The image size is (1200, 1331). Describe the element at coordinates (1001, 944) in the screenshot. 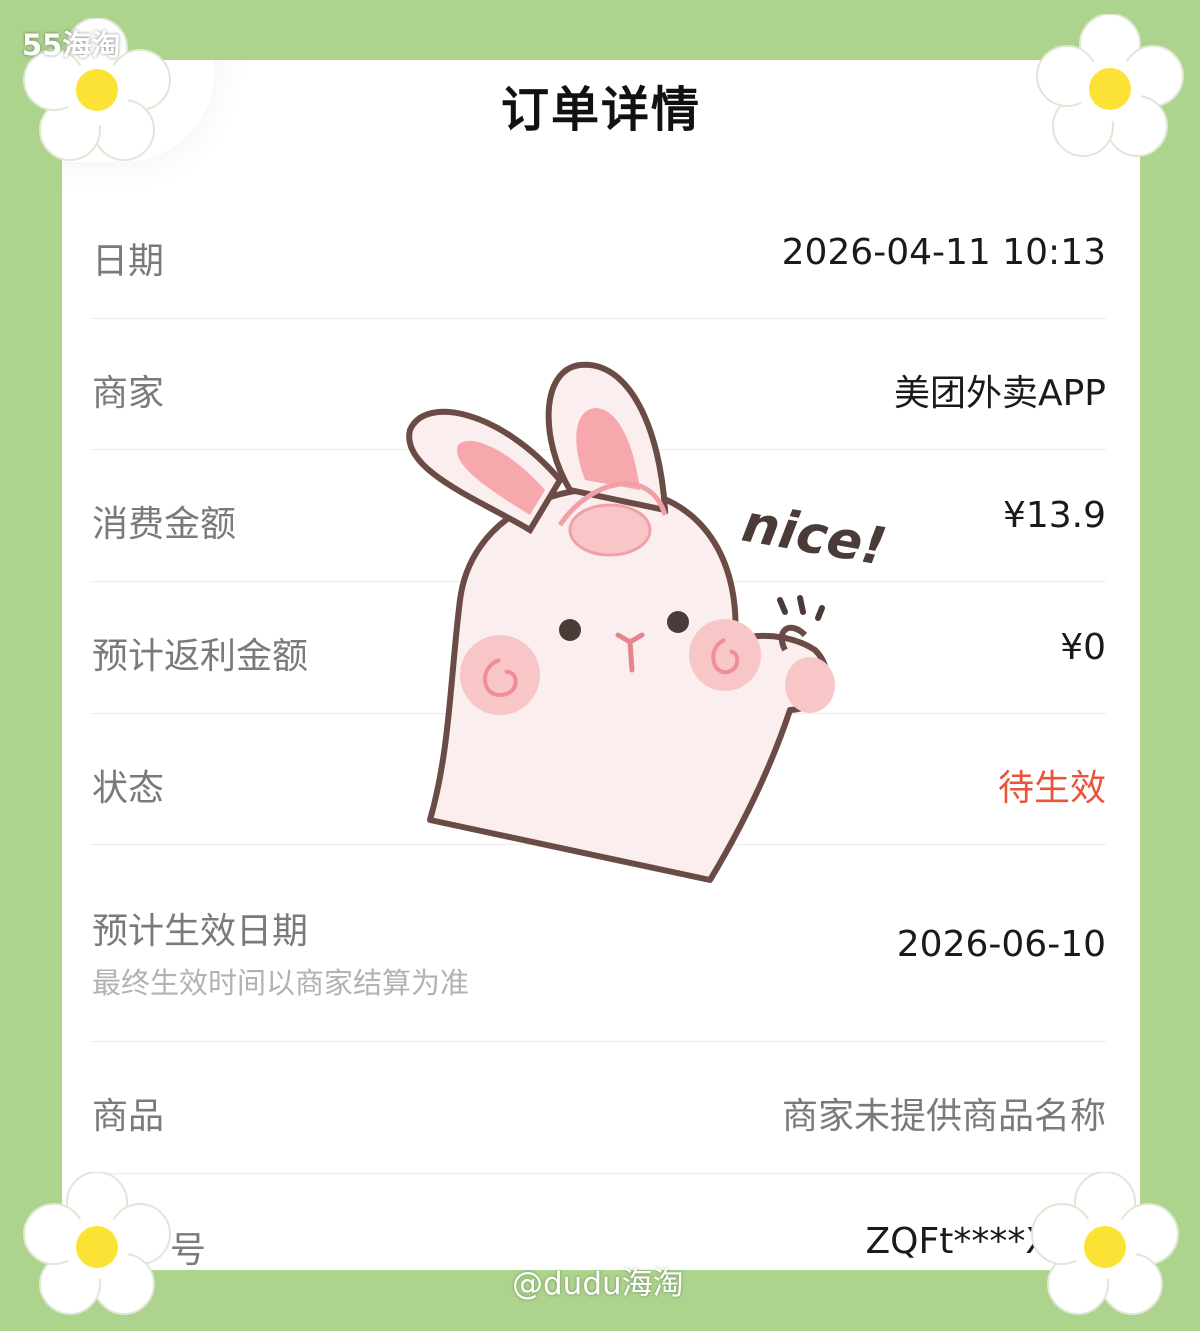

I see `effective-date-value: 2026-06-10` at that location.